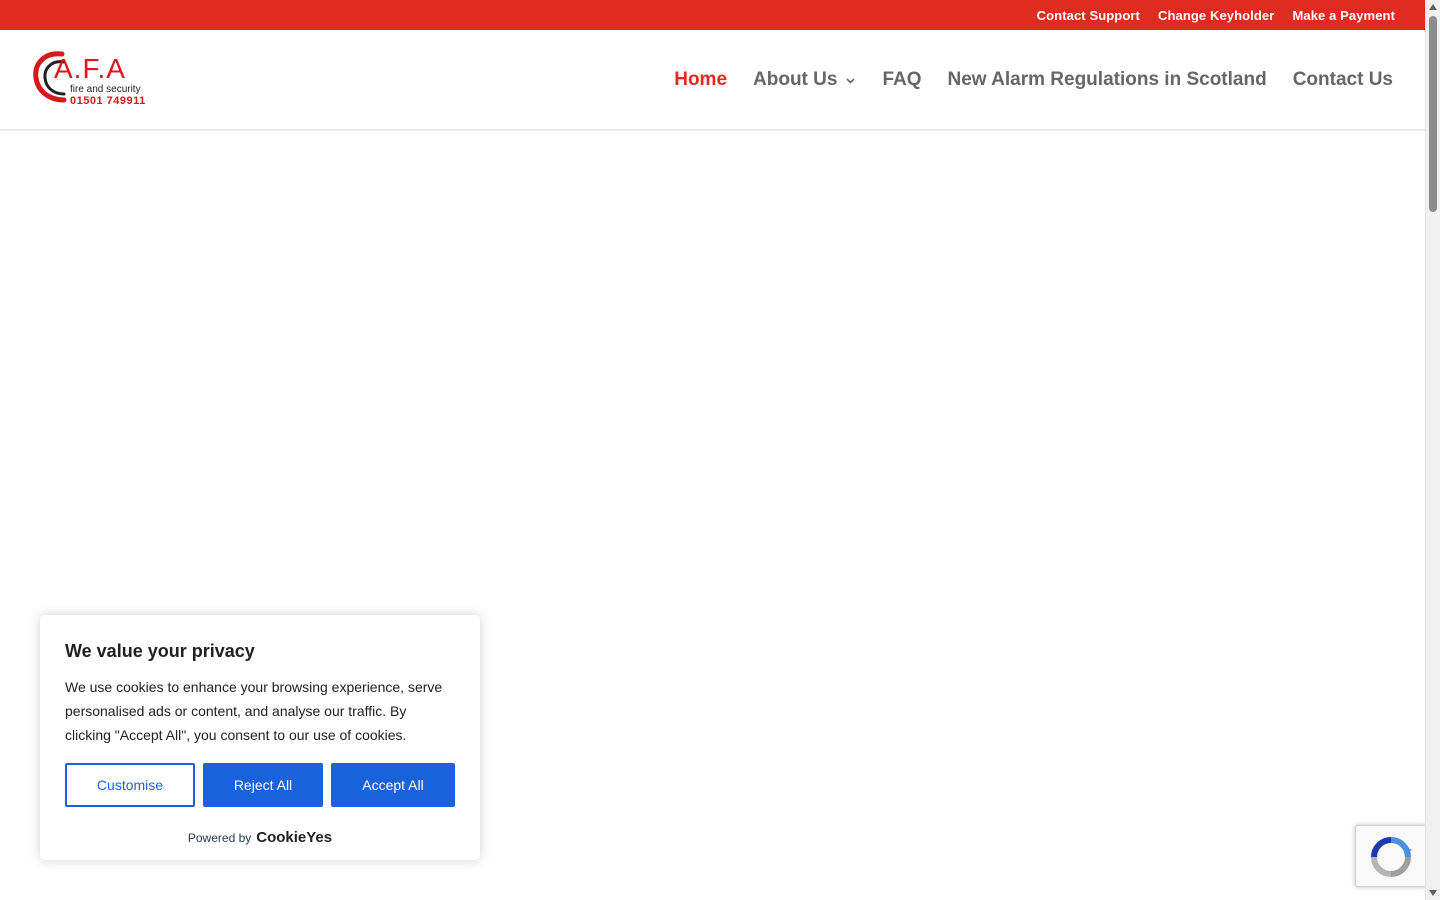 The image size is (1440, 900). I want to click on nav-item-new-alarm-regulations: New Alarm Regulations in Scotland, so click(1107, 80).